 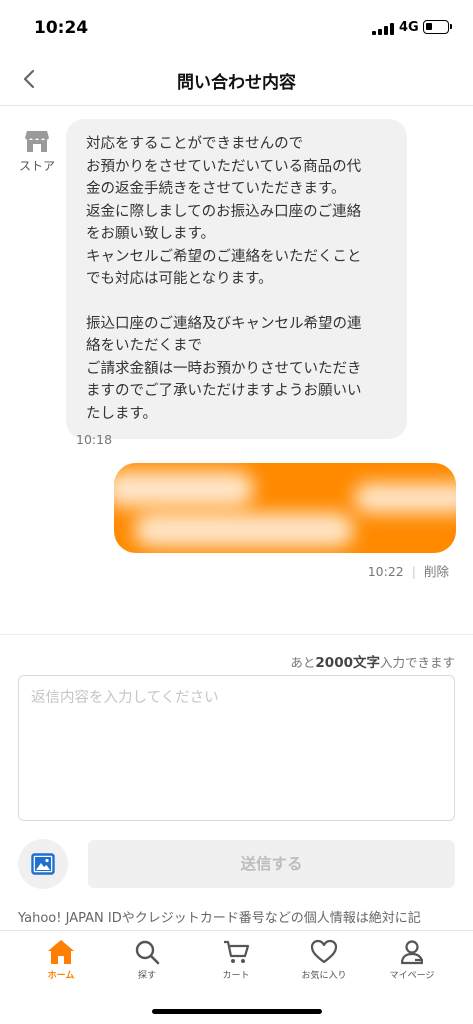 What do you see at coordinates (303, 662) in the screenshot?
I see `counter-prefix: あと` at bounding box center [303, 662].